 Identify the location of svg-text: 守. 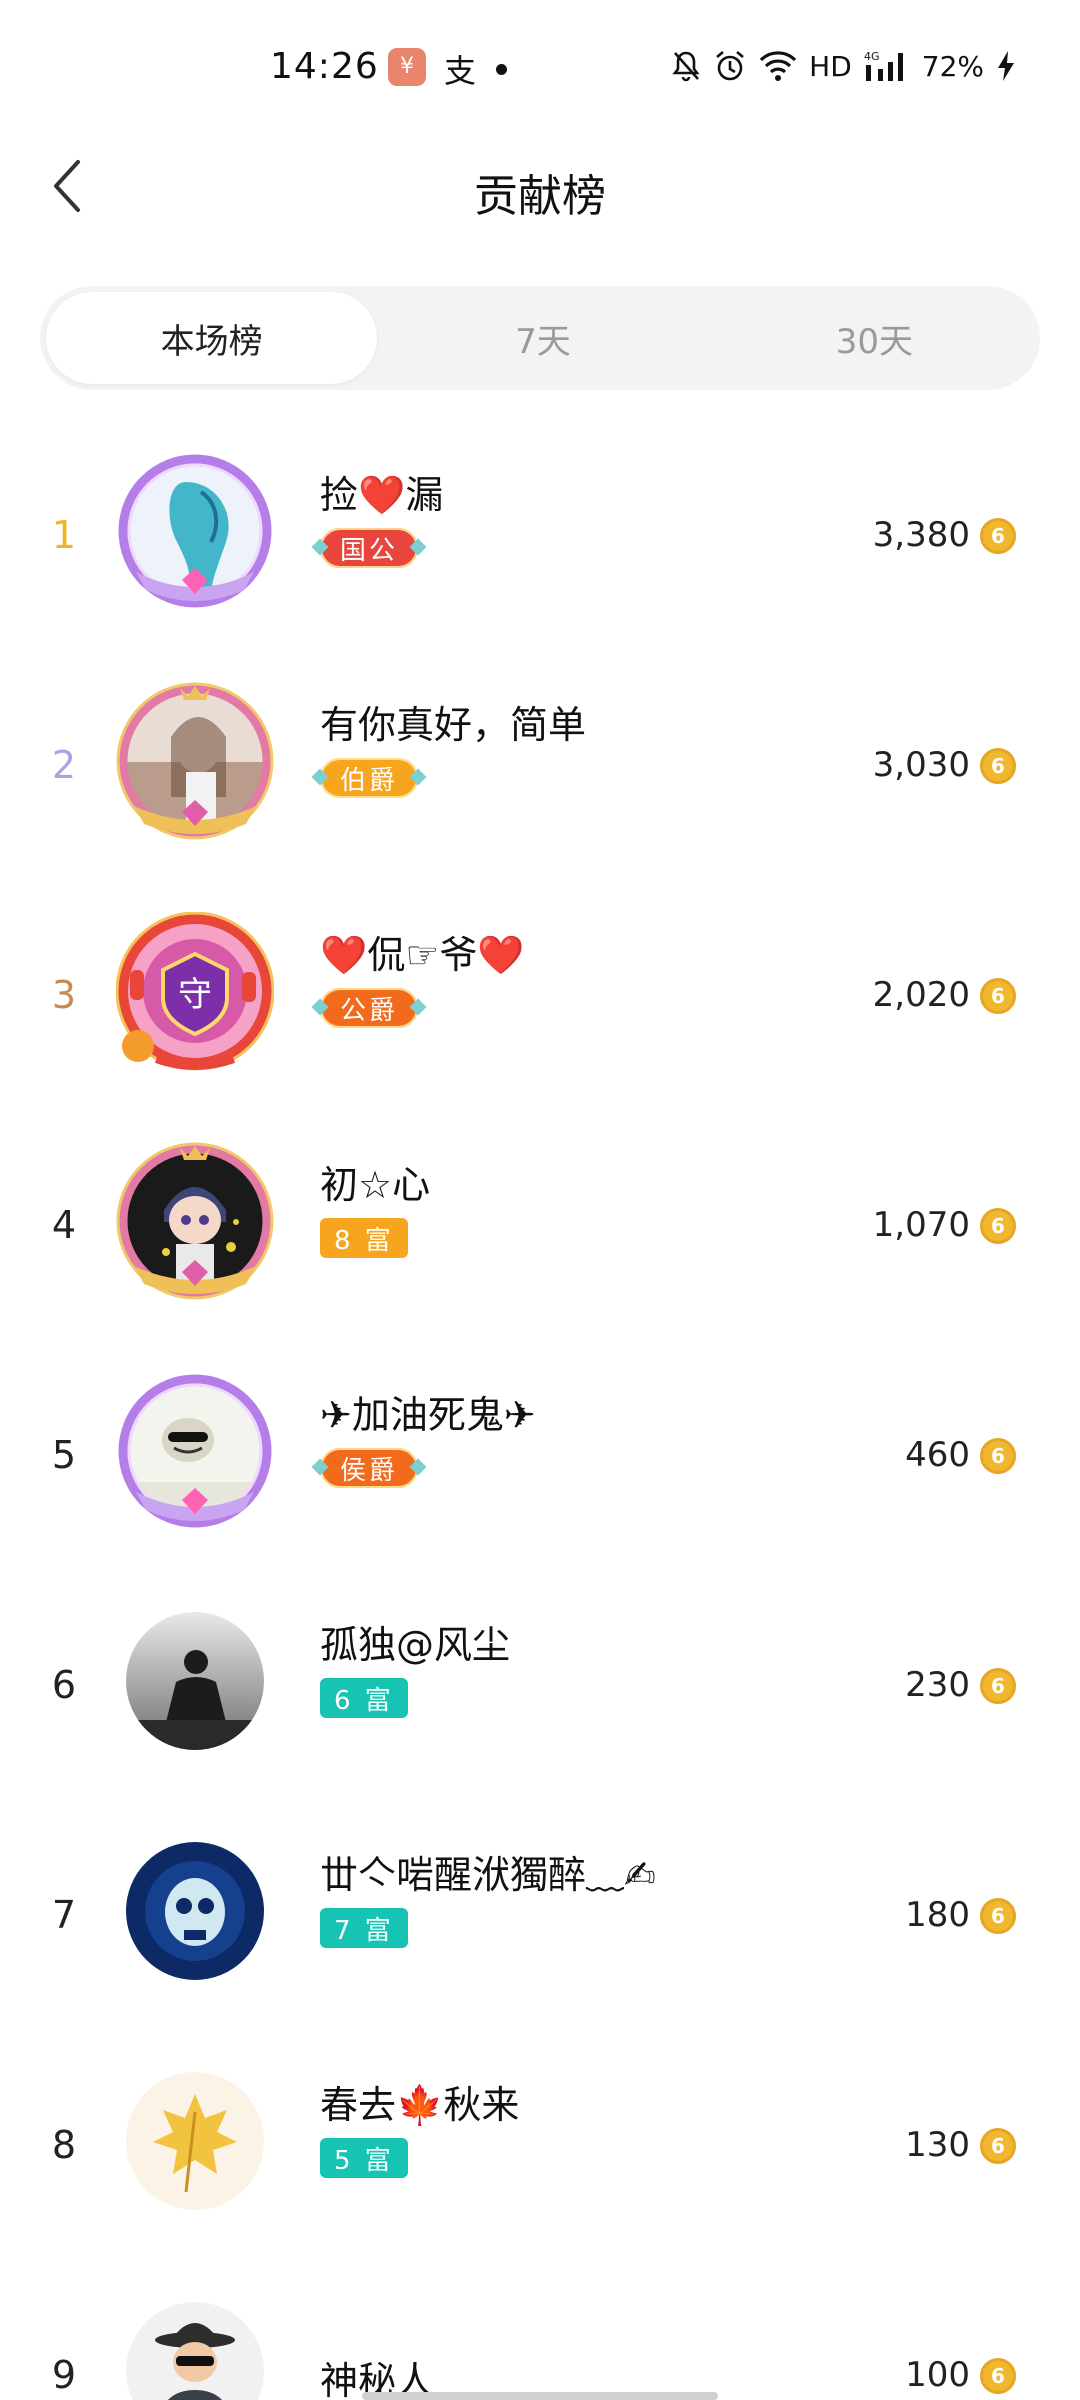
(195, 995).